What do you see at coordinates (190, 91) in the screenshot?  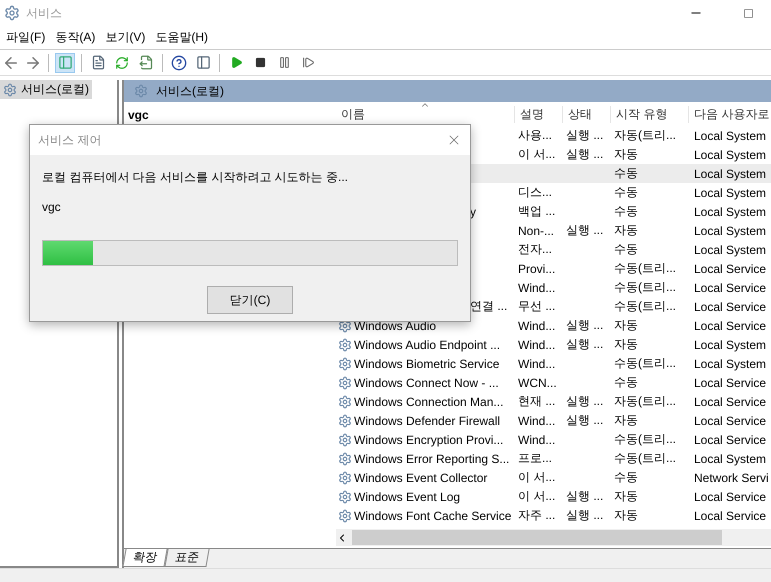 I see `pane-title: 서비스(로컬)` at bounding box center [190, 91].